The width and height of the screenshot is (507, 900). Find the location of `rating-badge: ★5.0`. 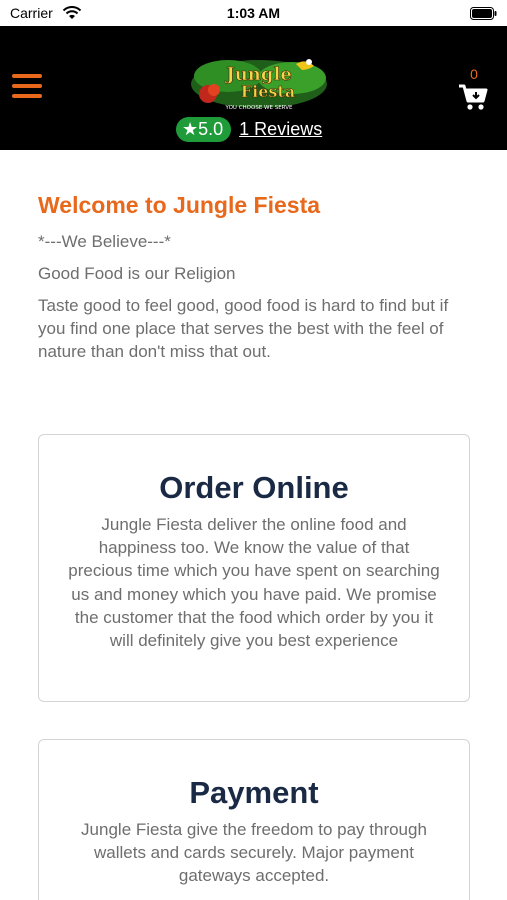

rating-badge: ★5.0 is located at coordinates (204, 129).